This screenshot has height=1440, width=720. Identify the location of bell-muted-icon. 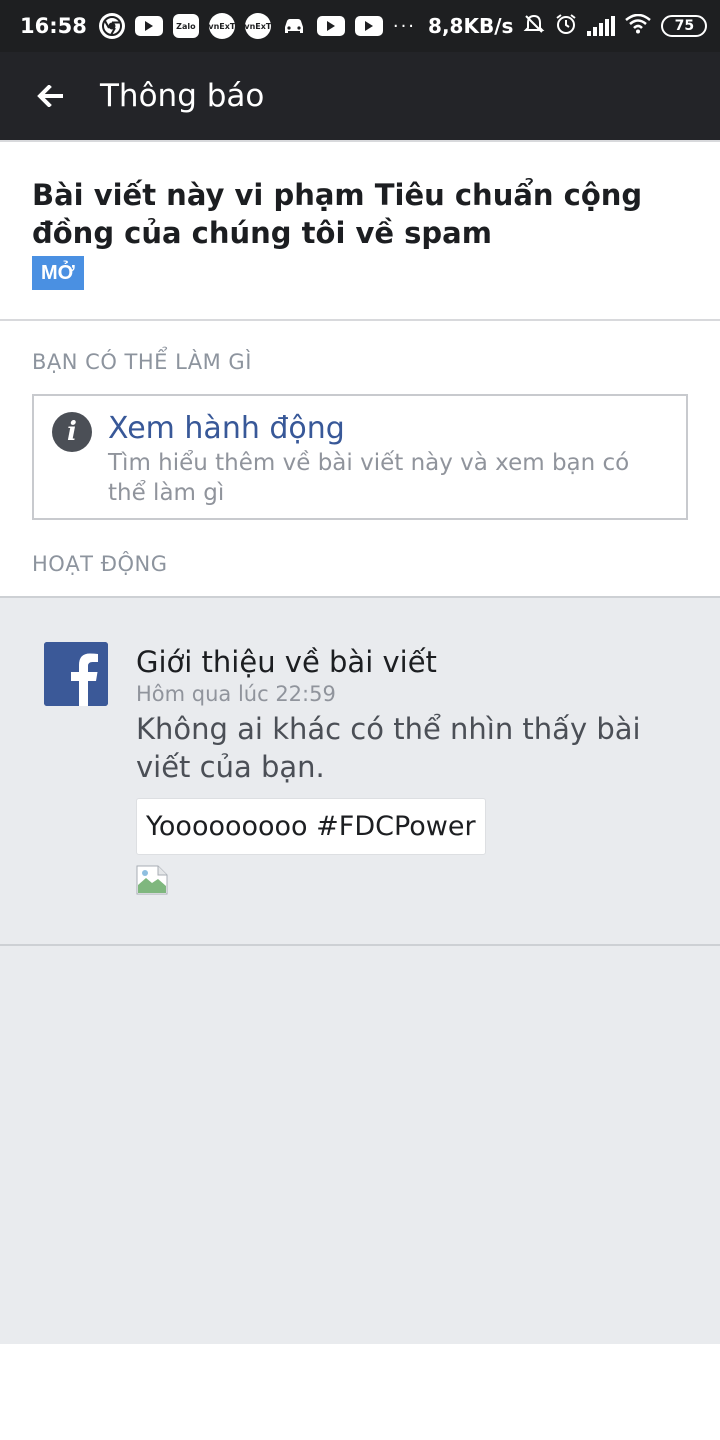
(534, 26).